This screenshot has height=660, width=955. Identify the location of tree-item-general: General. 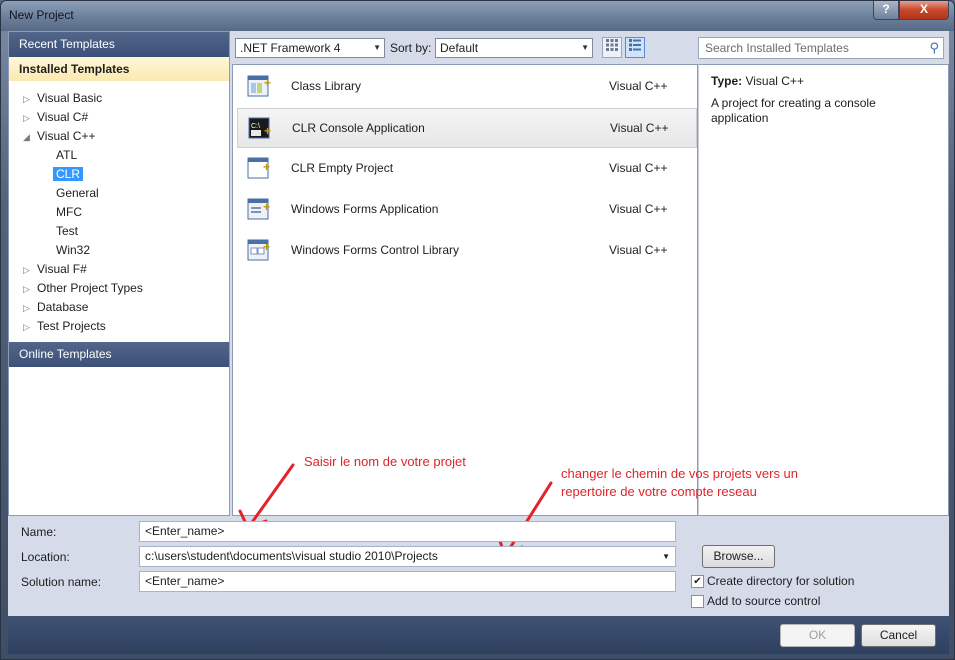
(77, 193).